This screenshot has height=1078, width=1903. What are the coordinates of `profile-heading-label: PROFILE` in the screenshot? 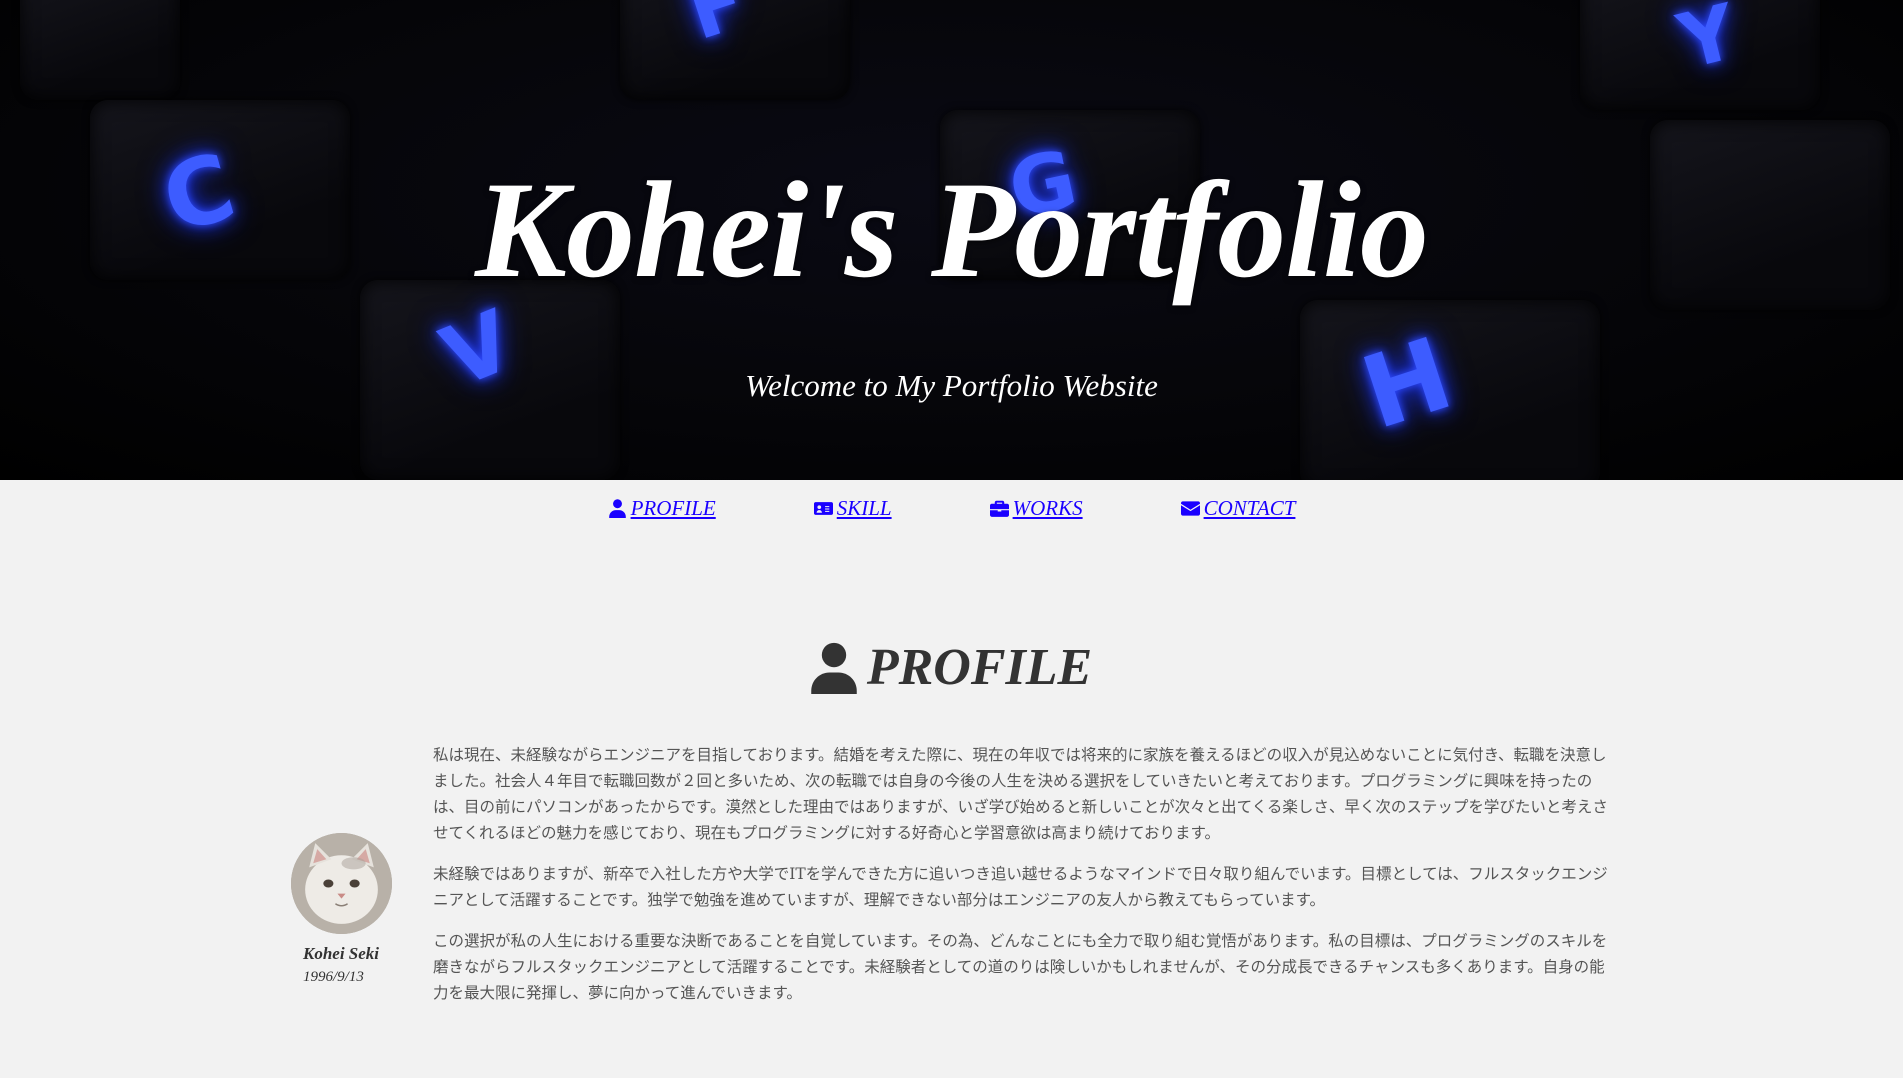 It's located at (979, 667).